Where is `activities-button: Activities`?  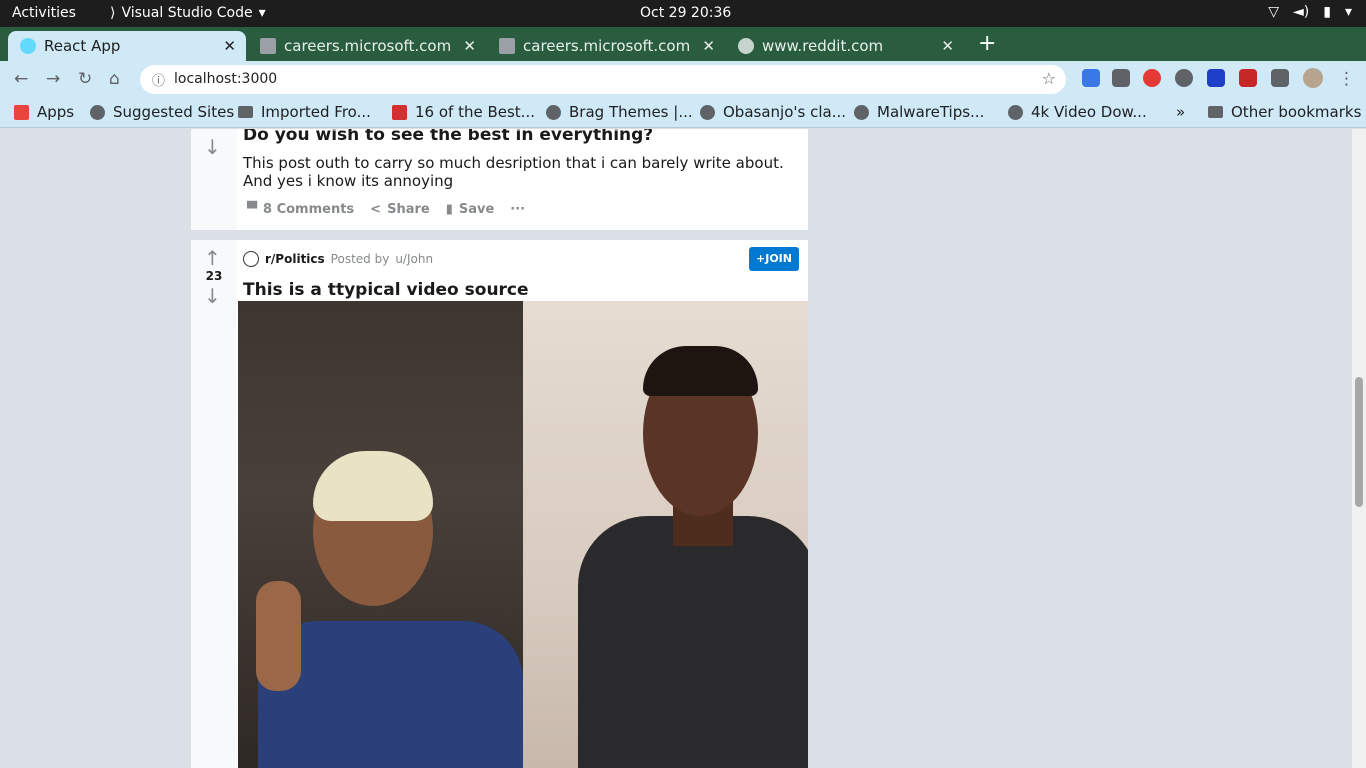 activities-button: Activities is located at coordinates (44, 13).